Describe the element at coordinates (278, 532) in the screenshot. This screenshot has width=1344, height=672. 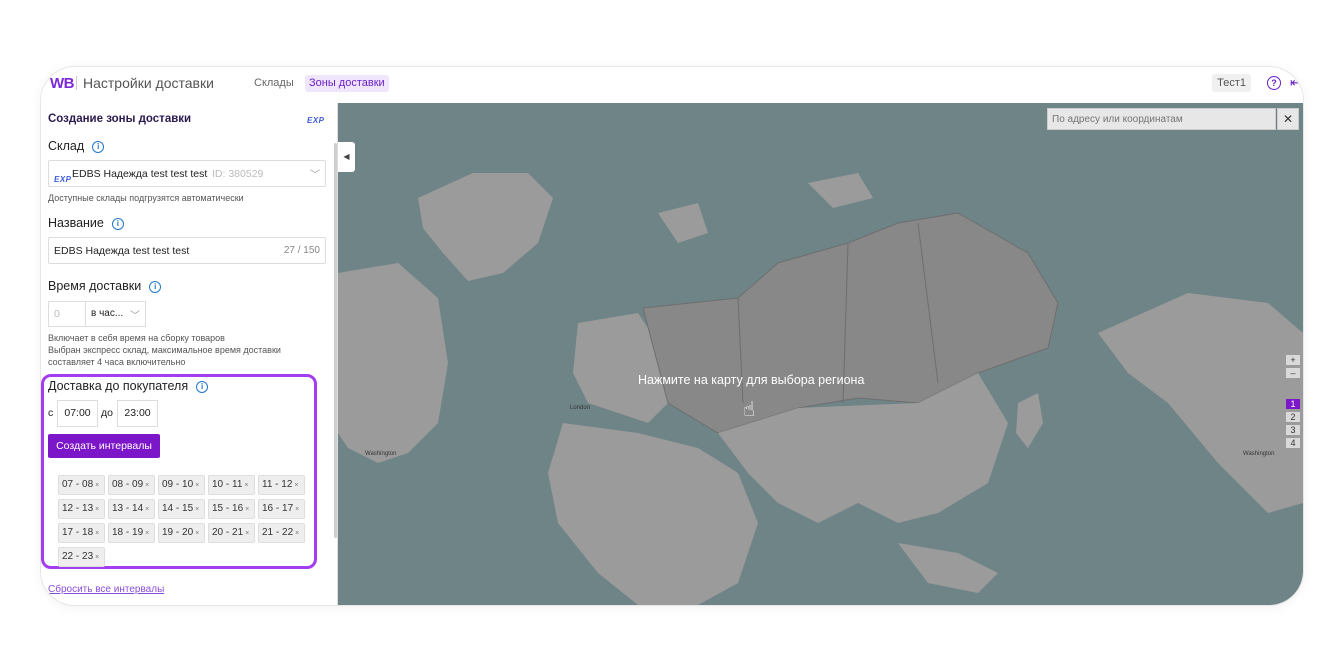
I see `interval-label: 21 - 22` at that location.